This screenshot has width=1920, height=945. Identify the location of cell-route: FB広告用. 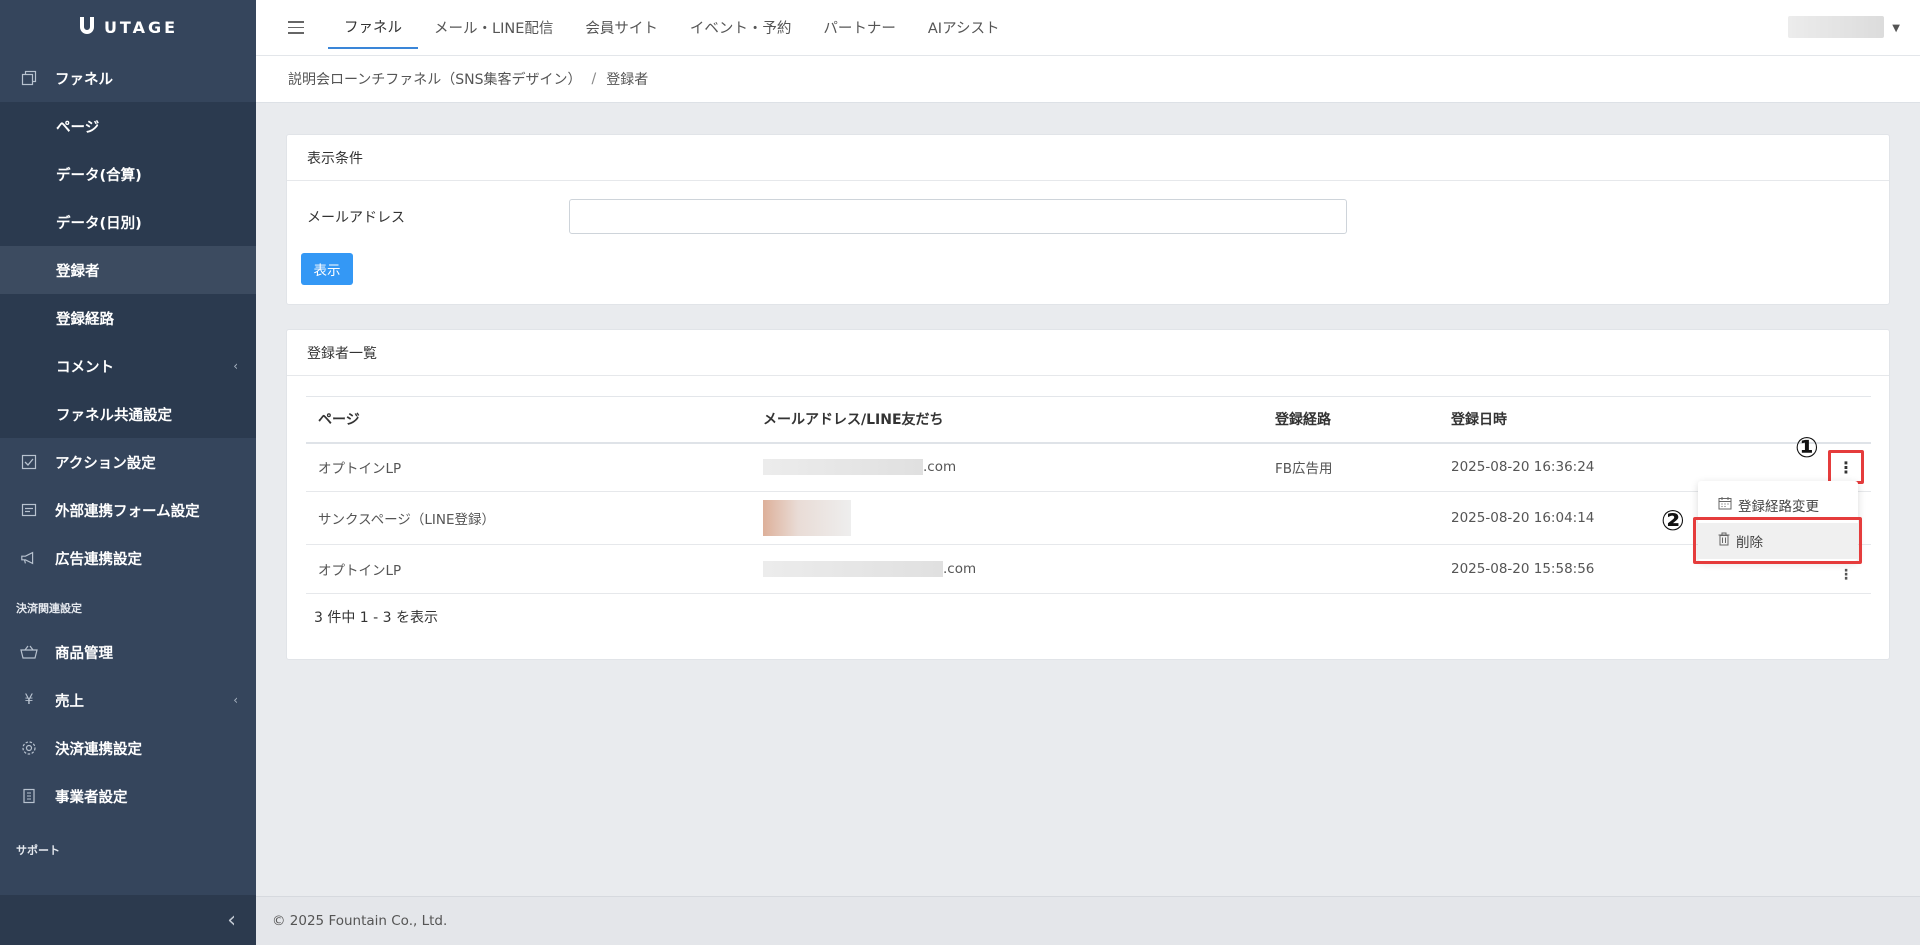
(1351, 467).